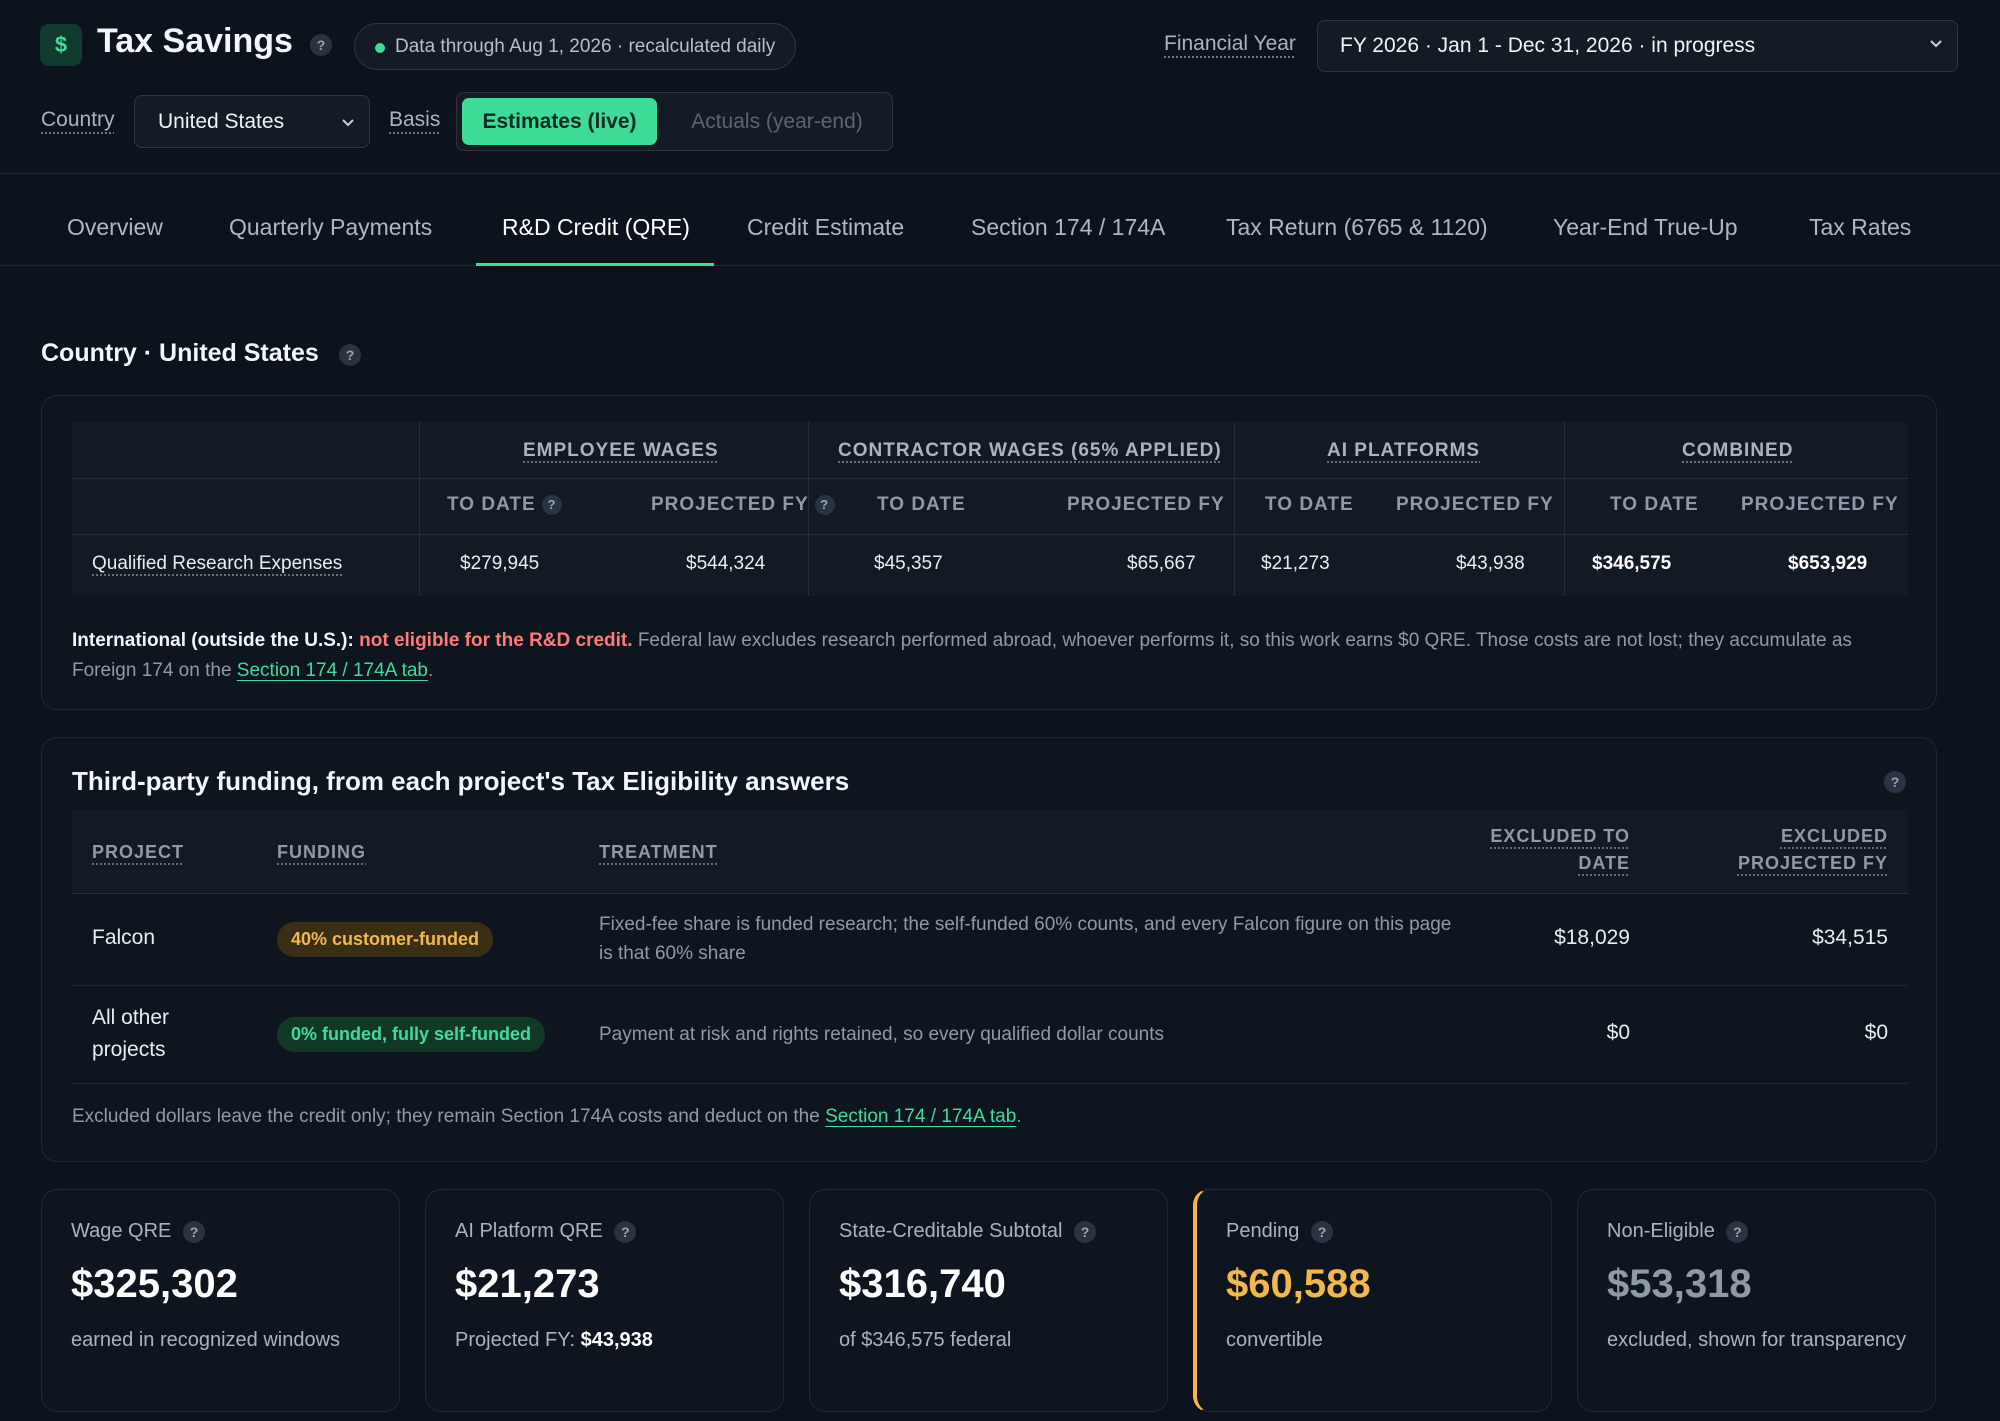 The height and width of the screenshot is (1421, 2000). Describe the element at coordinates (777, 121) in the screenshot. I see `basis-option-actuals: Actuals (year-end)` at that location.